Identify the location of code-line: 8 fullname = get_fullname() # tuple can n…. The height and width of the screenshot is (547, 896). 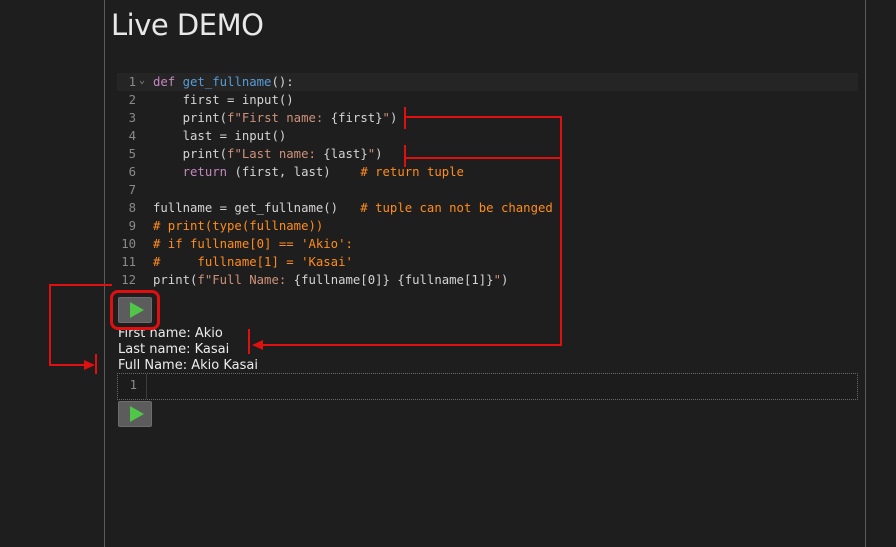
(487, 208).